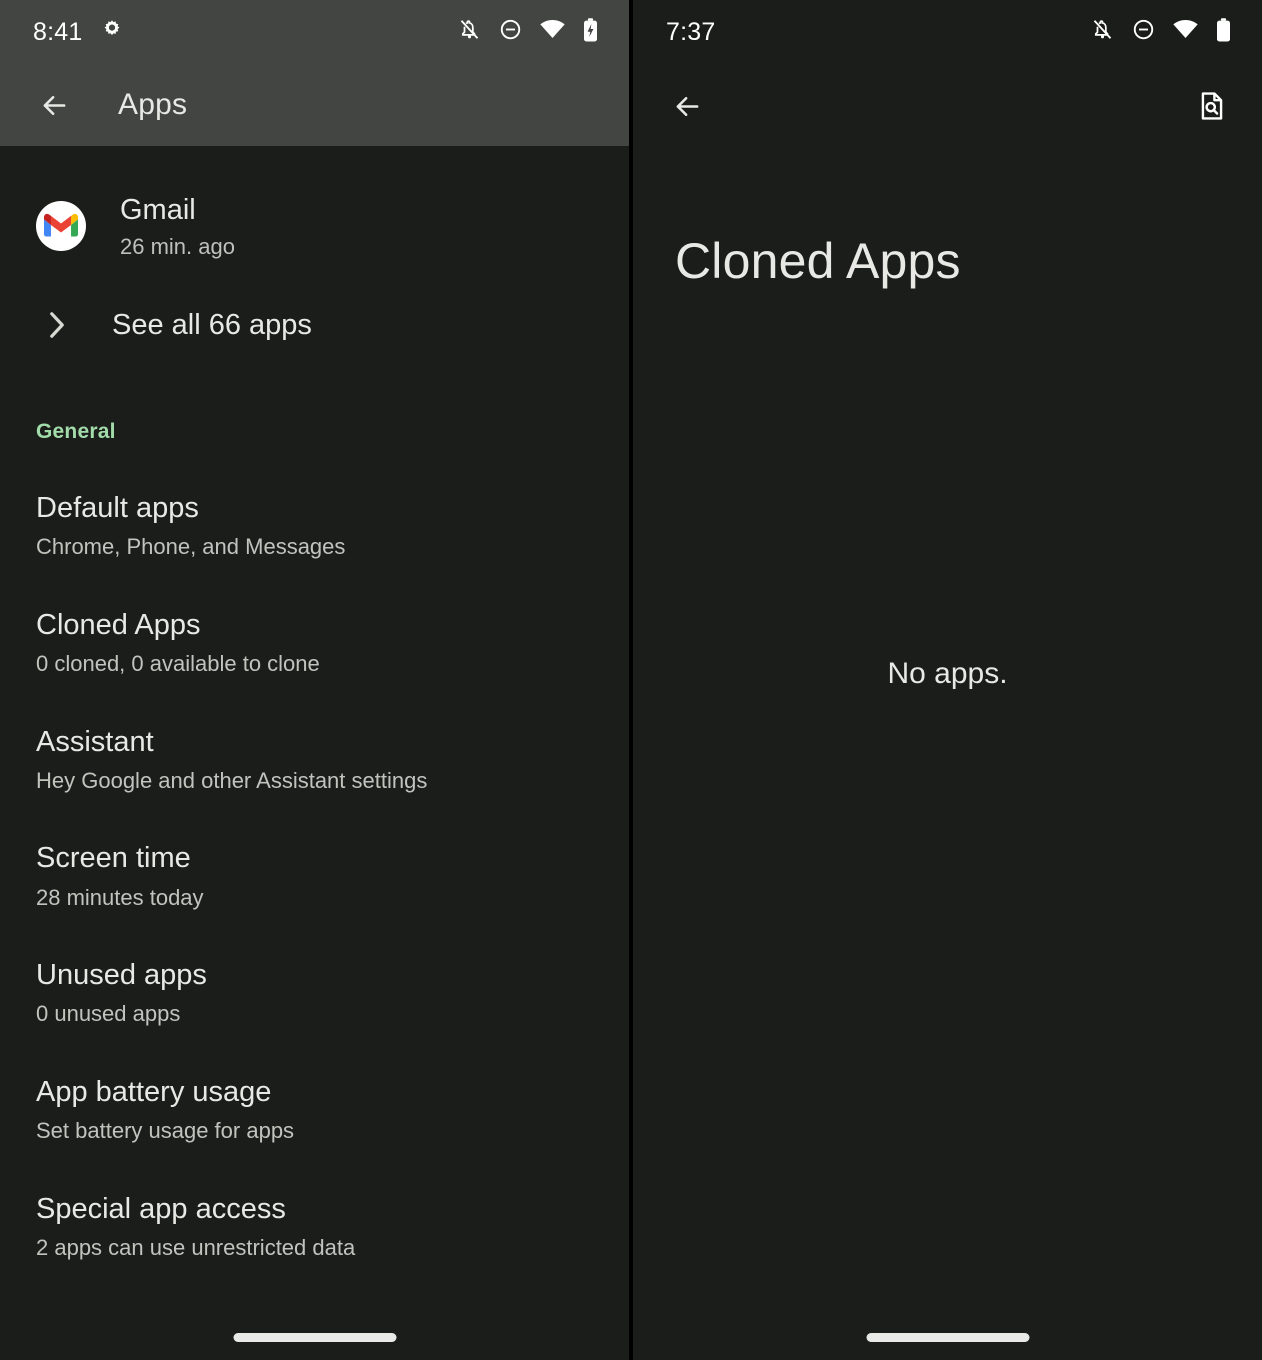  Describe the element at coordinates (212, 324) in the screenshot. I see `see-all-apps-label: See all 66 apps` at that location.